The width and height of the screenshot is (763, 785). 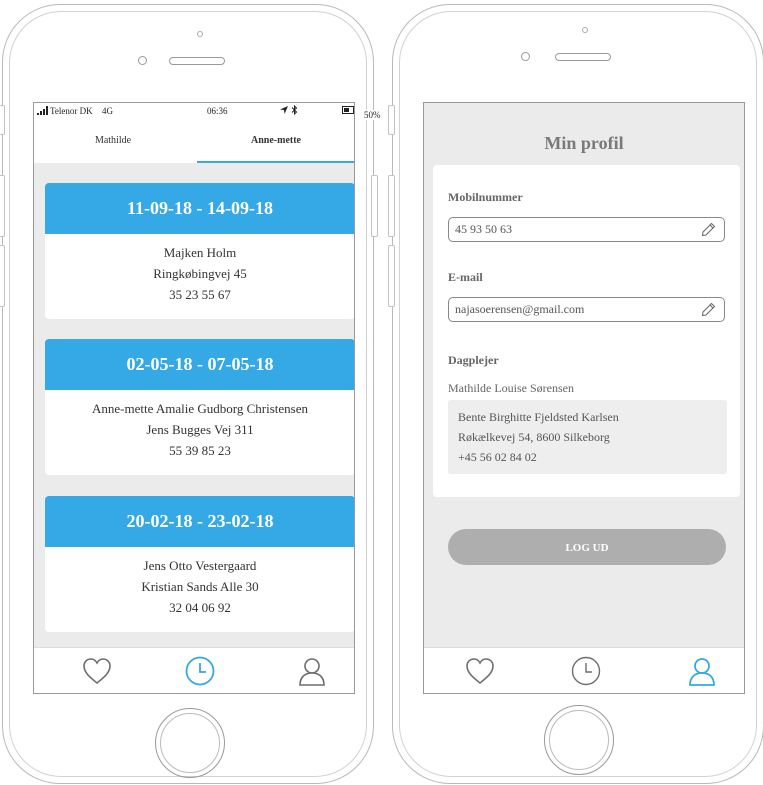 I want to click on booking-phone: 55 39 85 23, so click(x=200, y=450).